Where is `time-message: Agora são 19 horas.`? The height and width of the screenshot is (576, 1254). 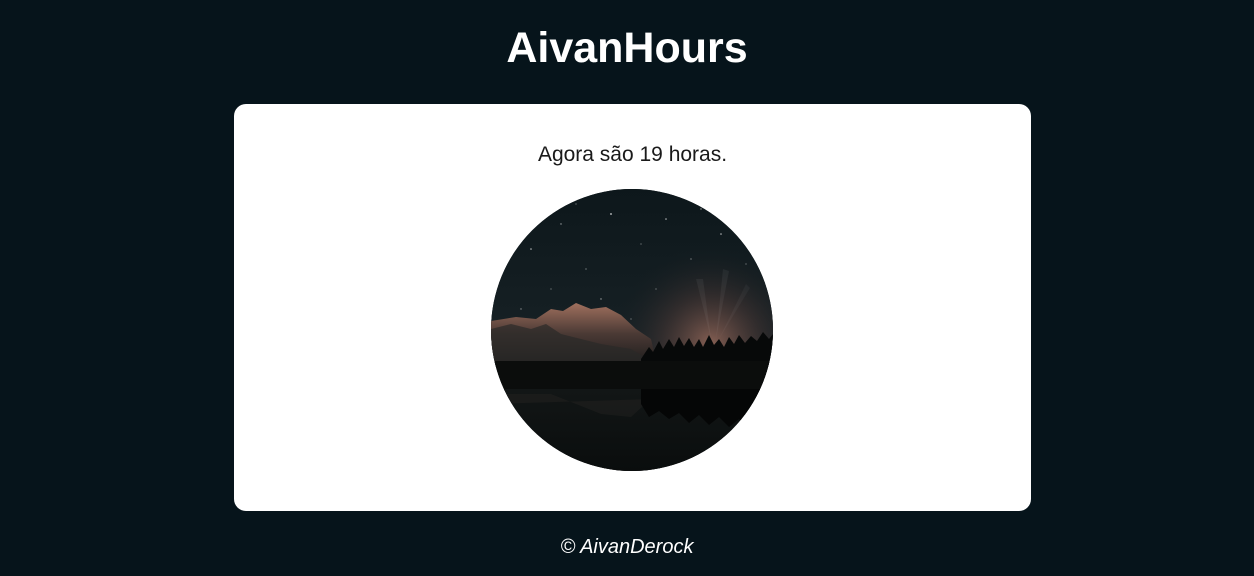 time-message: Agora são 19 horas. is located at coordinates (632, 154).